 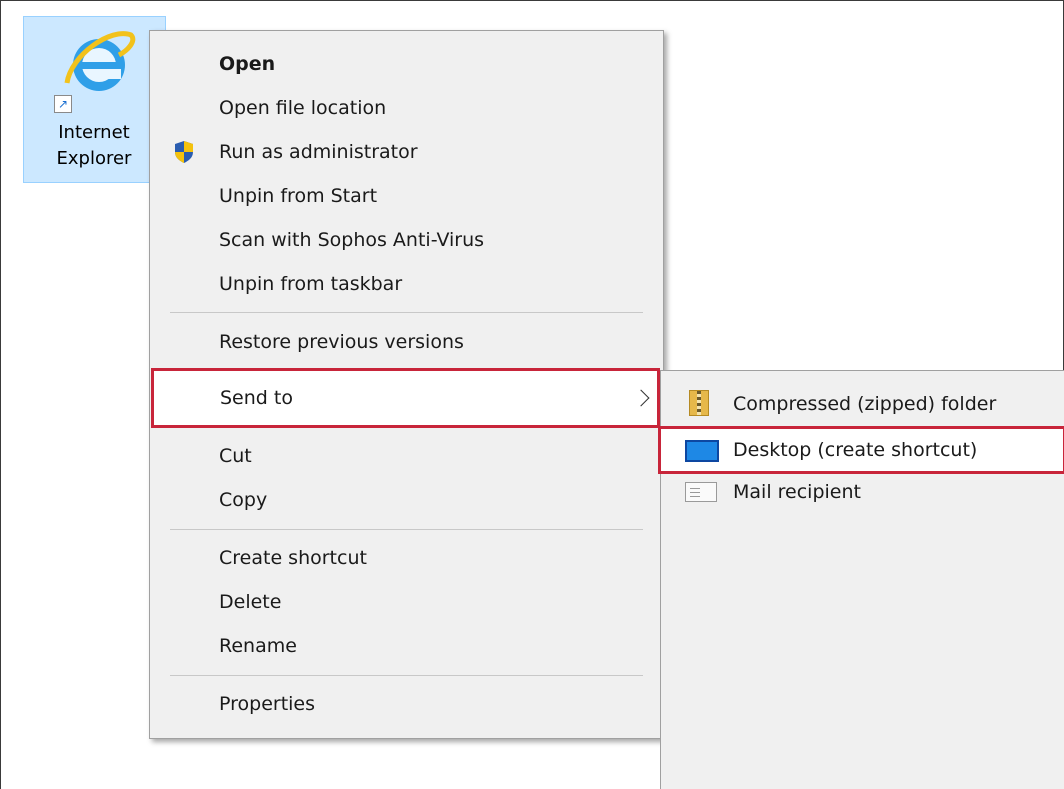 I want to click on menu-item-cut: Cut, so click(x=406, y=456).